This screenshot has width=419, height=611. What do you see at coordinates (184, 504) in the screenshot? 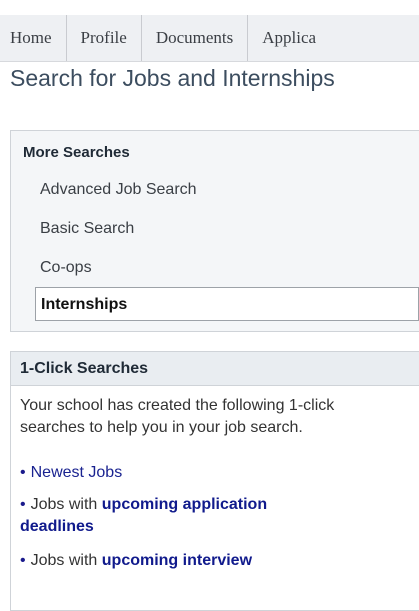
I see `upcoming-deadlines-link: upcoming application` at bounding box center [184, 504].